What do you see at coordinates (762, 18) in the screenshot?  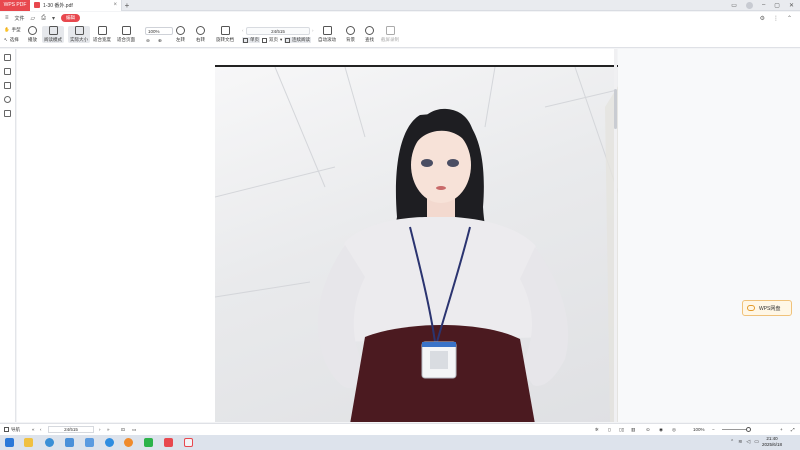 I see `settings-icon: ⚙` at bounding box center [762, 18].